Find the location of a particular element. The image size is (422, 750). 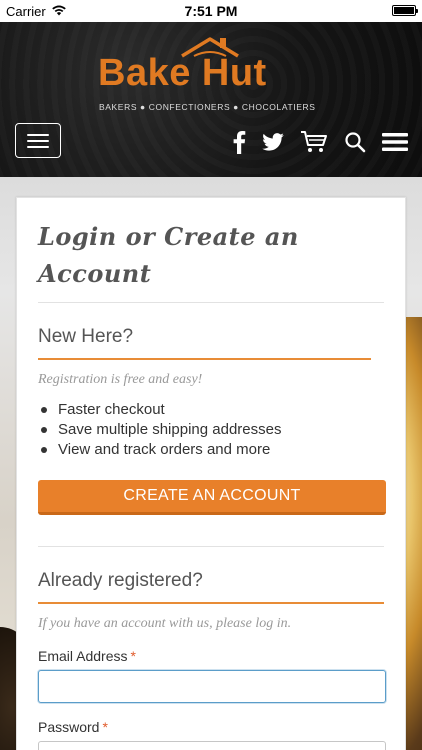

header-icon-bar is located at coordinates (320, 142).